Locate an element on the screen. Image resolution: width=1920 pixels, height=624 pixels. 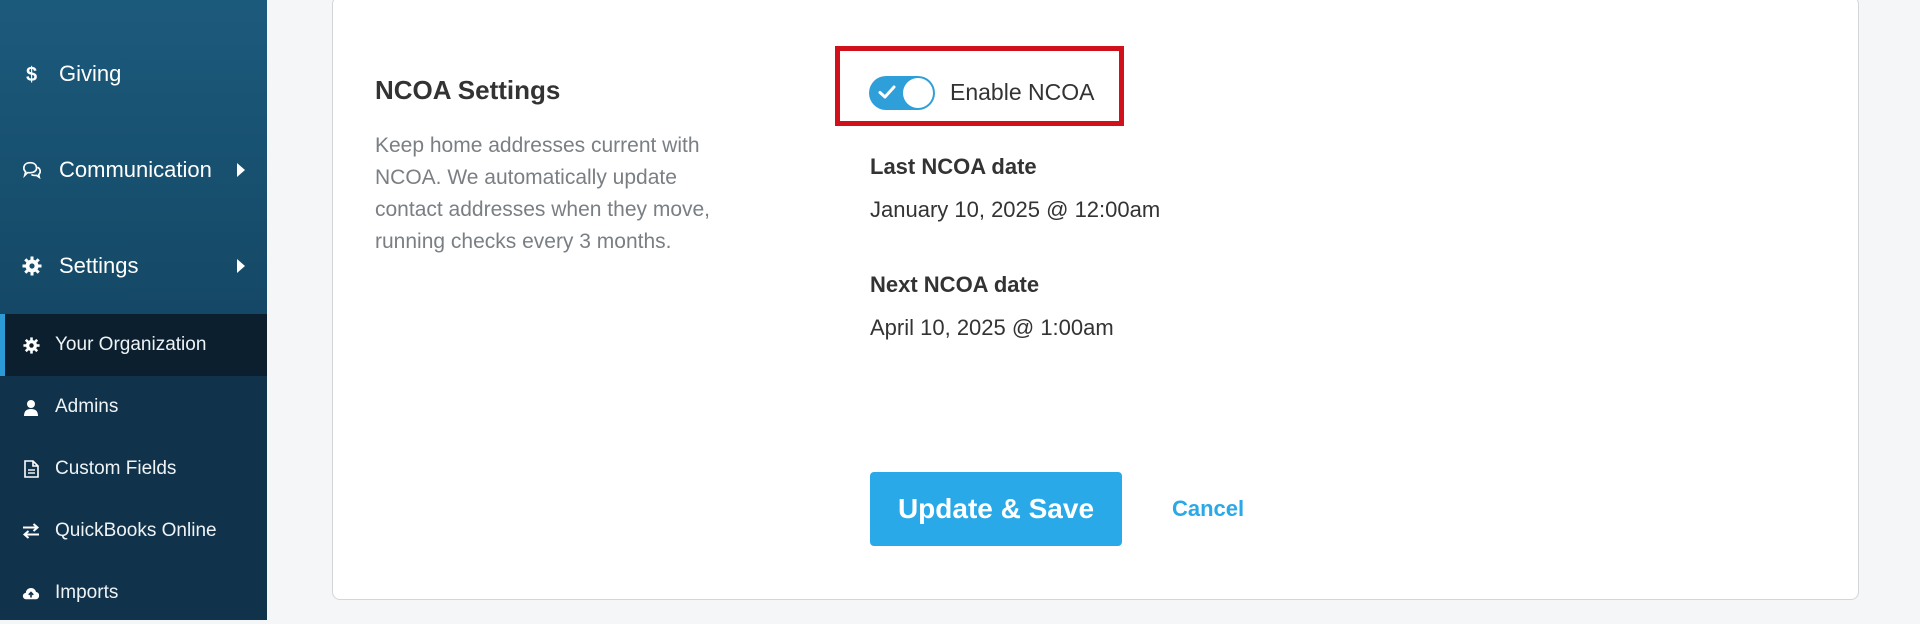
sidebar-item-quickbooks-online: QuickBooks Online is located at coordinates (133, 531).